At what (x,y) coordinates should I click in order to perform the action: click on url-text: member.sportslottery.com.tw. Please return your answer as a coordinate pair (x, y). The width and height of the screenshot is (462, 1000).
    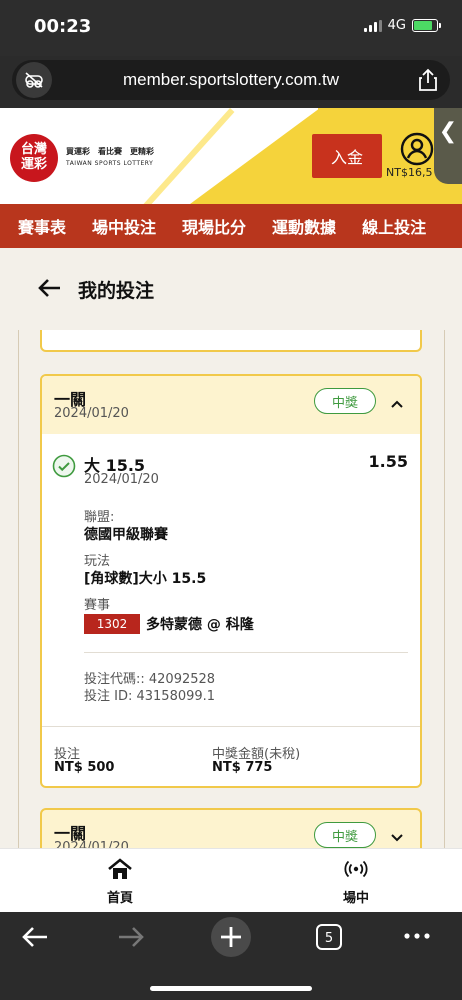
    Looking at the image, I should click on (231, 80).